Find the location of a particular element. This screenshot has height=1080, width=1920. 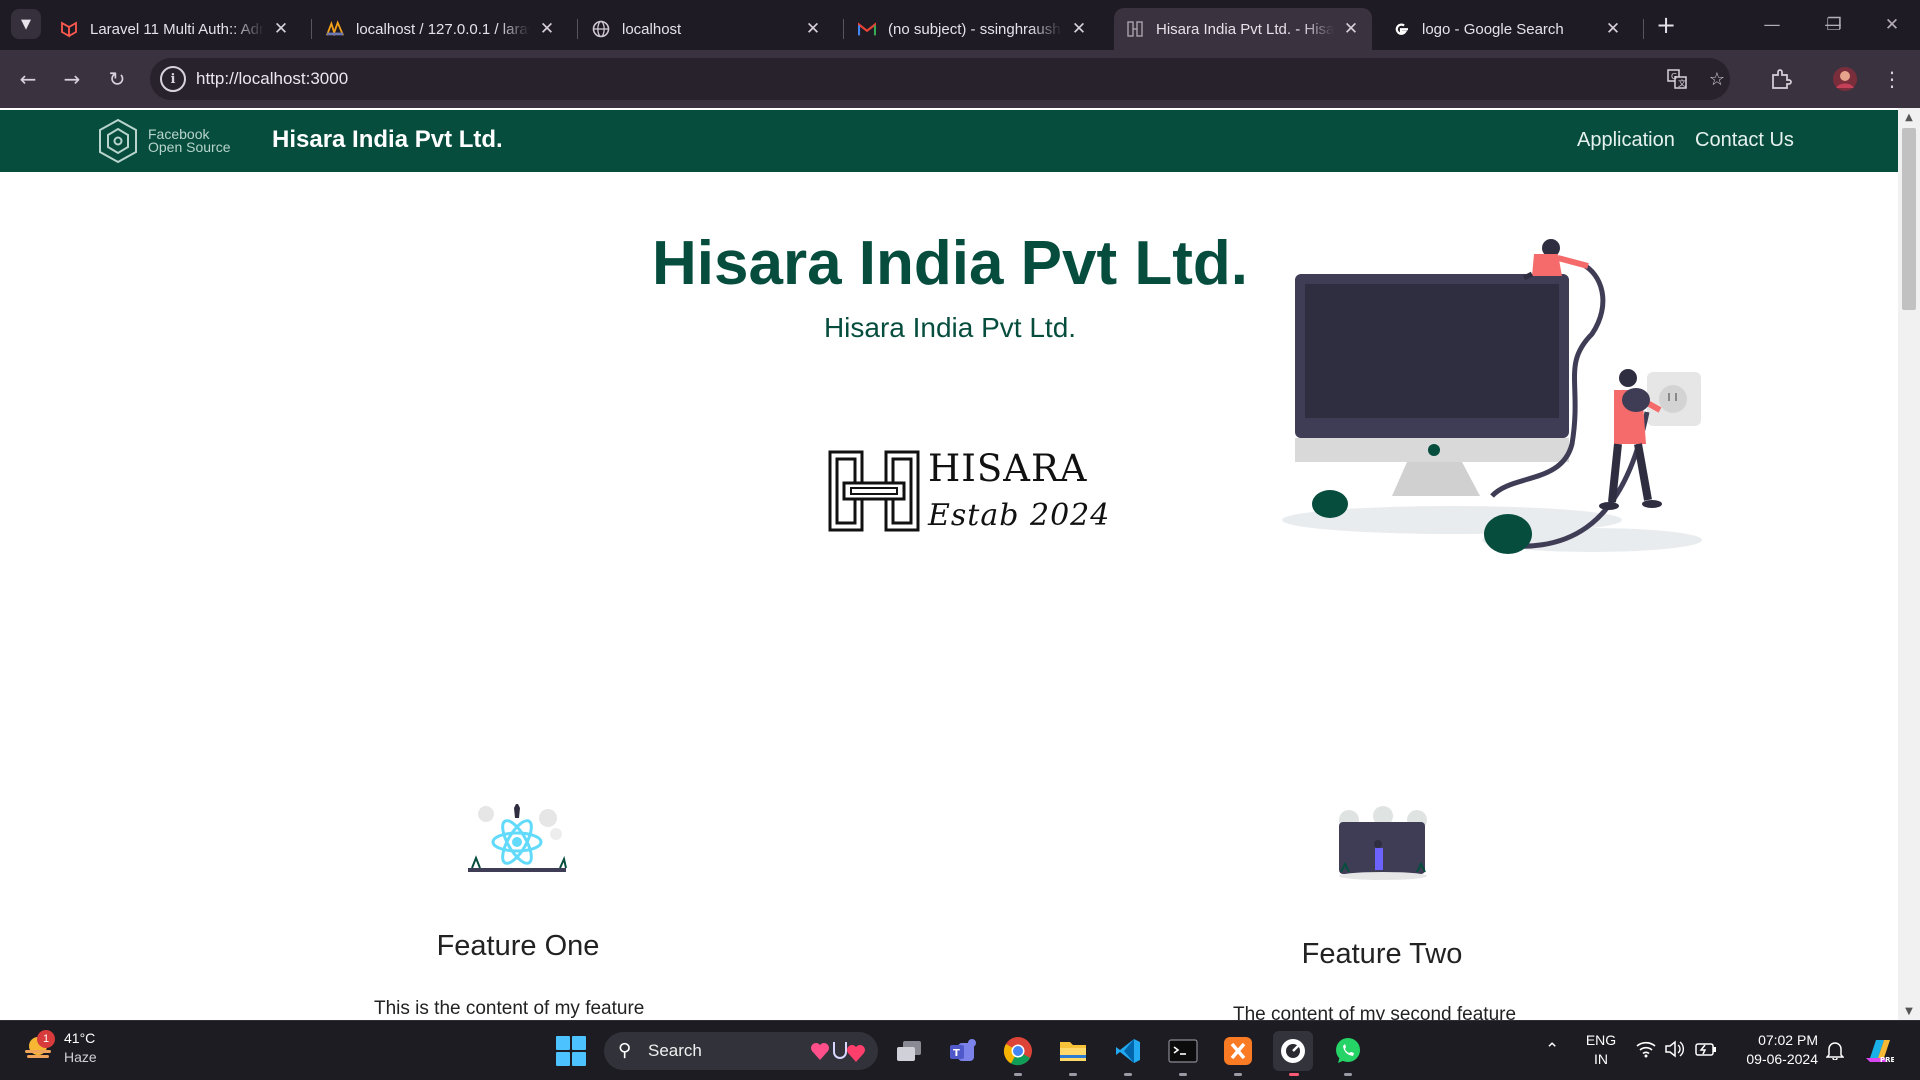

hexagon-logo-icon is located at coordinates (118, 141).